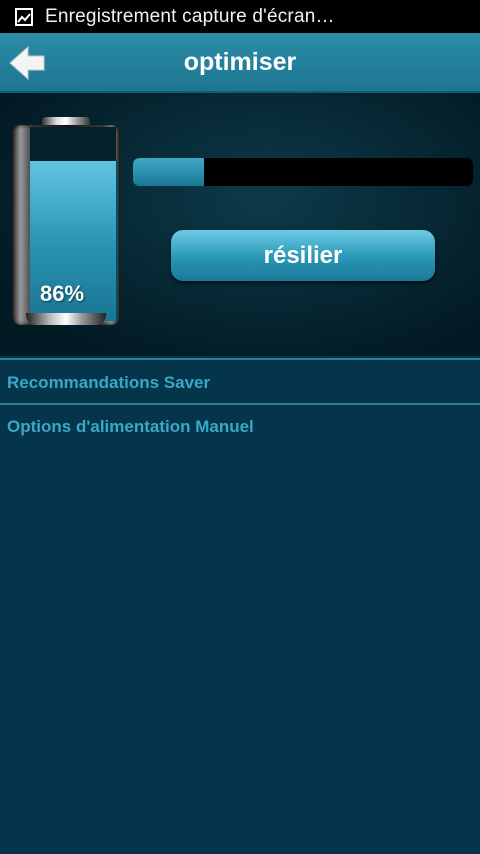 This screenshot has width=480, height=854. I want to click on title-bar: optimiser, so click(240, 63).